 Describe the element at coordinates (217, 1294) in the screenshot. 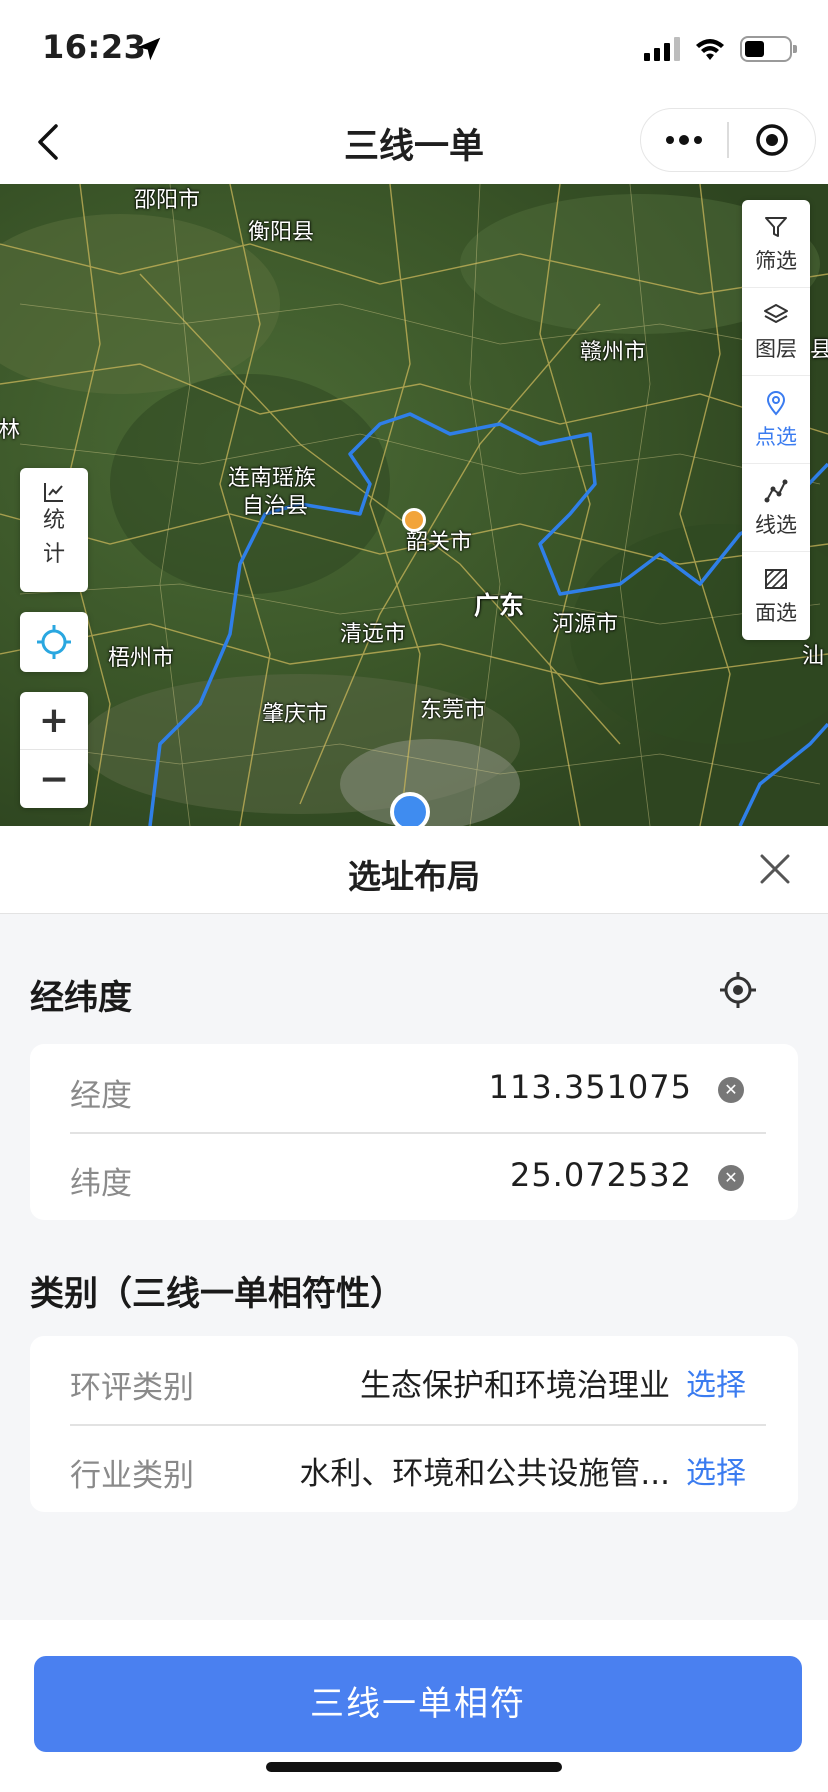

I see `category-section-title: 类别（三线一单相符性）` at that location.